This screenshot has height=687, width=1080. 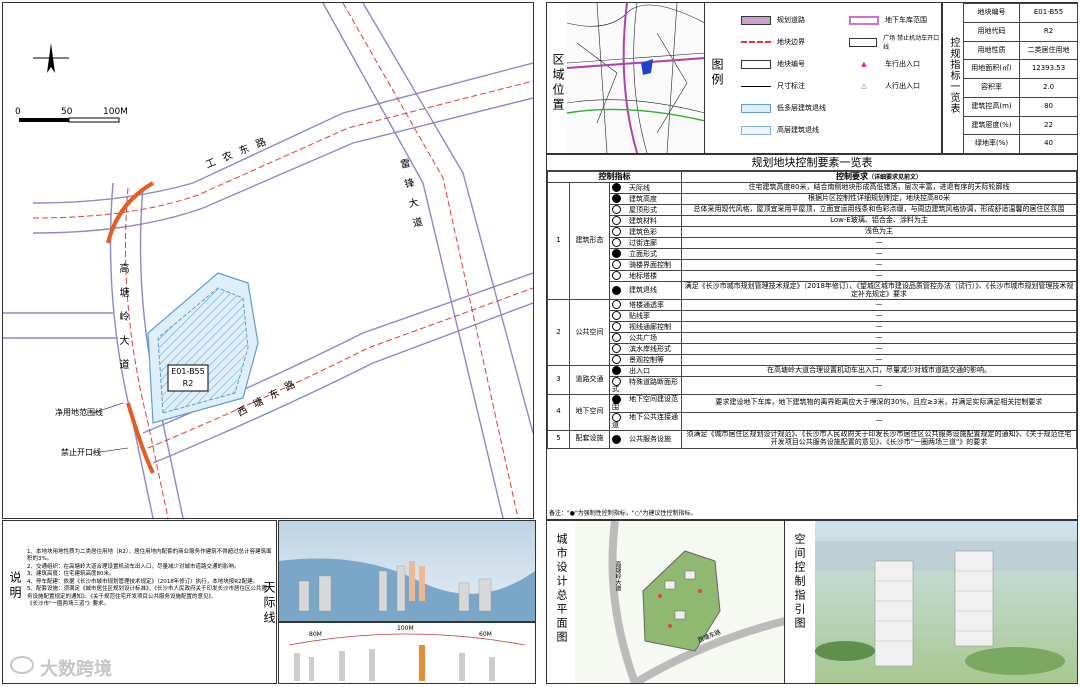 I want to click on vehicle-entry-icon: ▲, so click(x=864, y=64).